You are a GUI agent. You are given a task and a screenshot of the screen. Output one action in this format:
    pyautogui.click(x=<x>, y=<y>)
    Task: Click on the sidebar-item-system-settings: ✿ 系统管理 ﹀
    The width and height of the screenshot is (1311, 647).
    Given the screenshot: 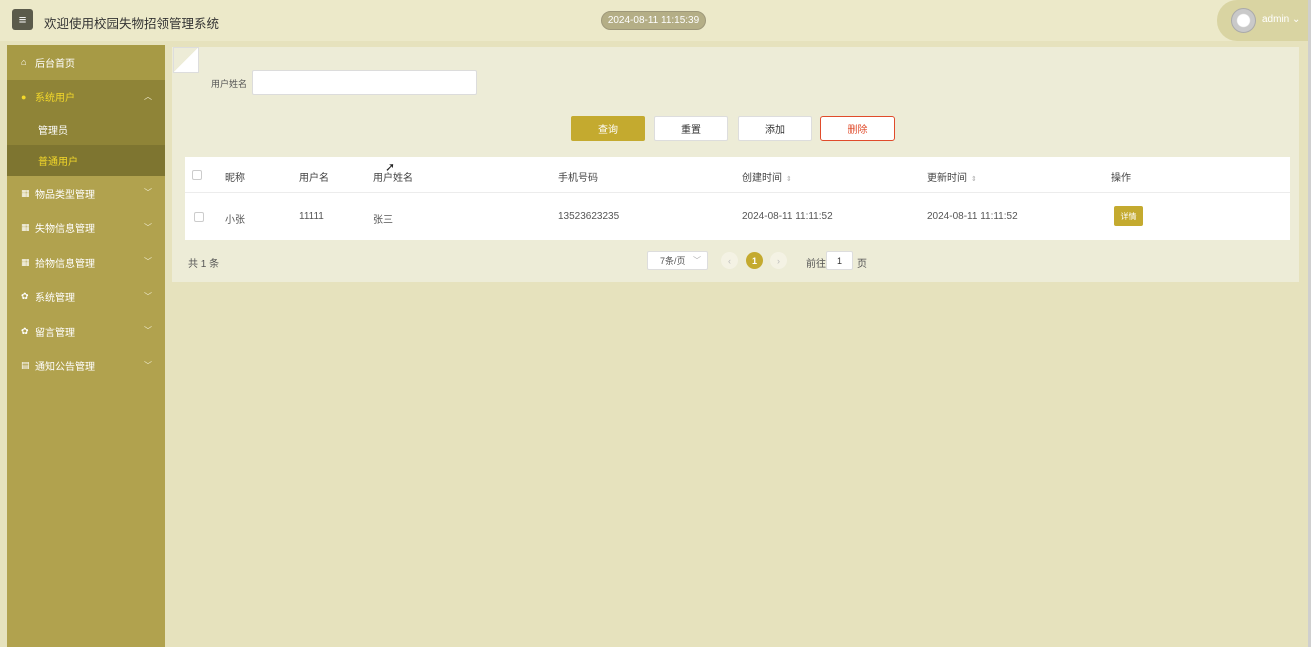 What is the action you would take?
    pyautogui.click(x=86, y=297)
    